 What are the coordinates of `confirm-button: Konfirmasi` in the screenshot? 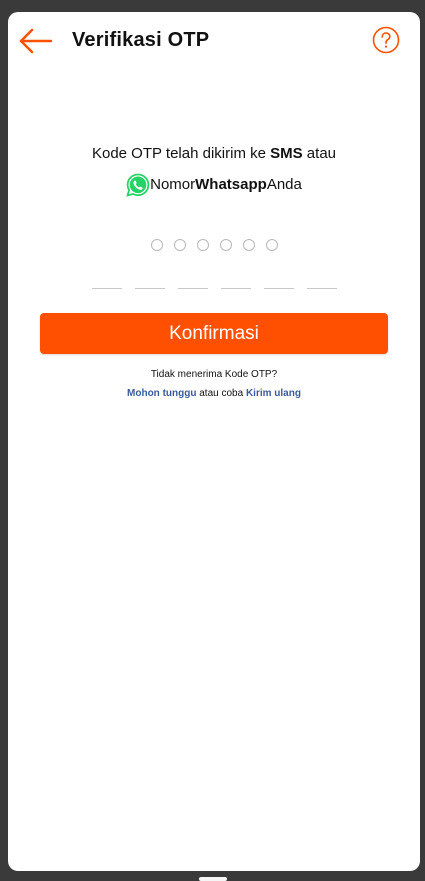 It's located at (214, 333).